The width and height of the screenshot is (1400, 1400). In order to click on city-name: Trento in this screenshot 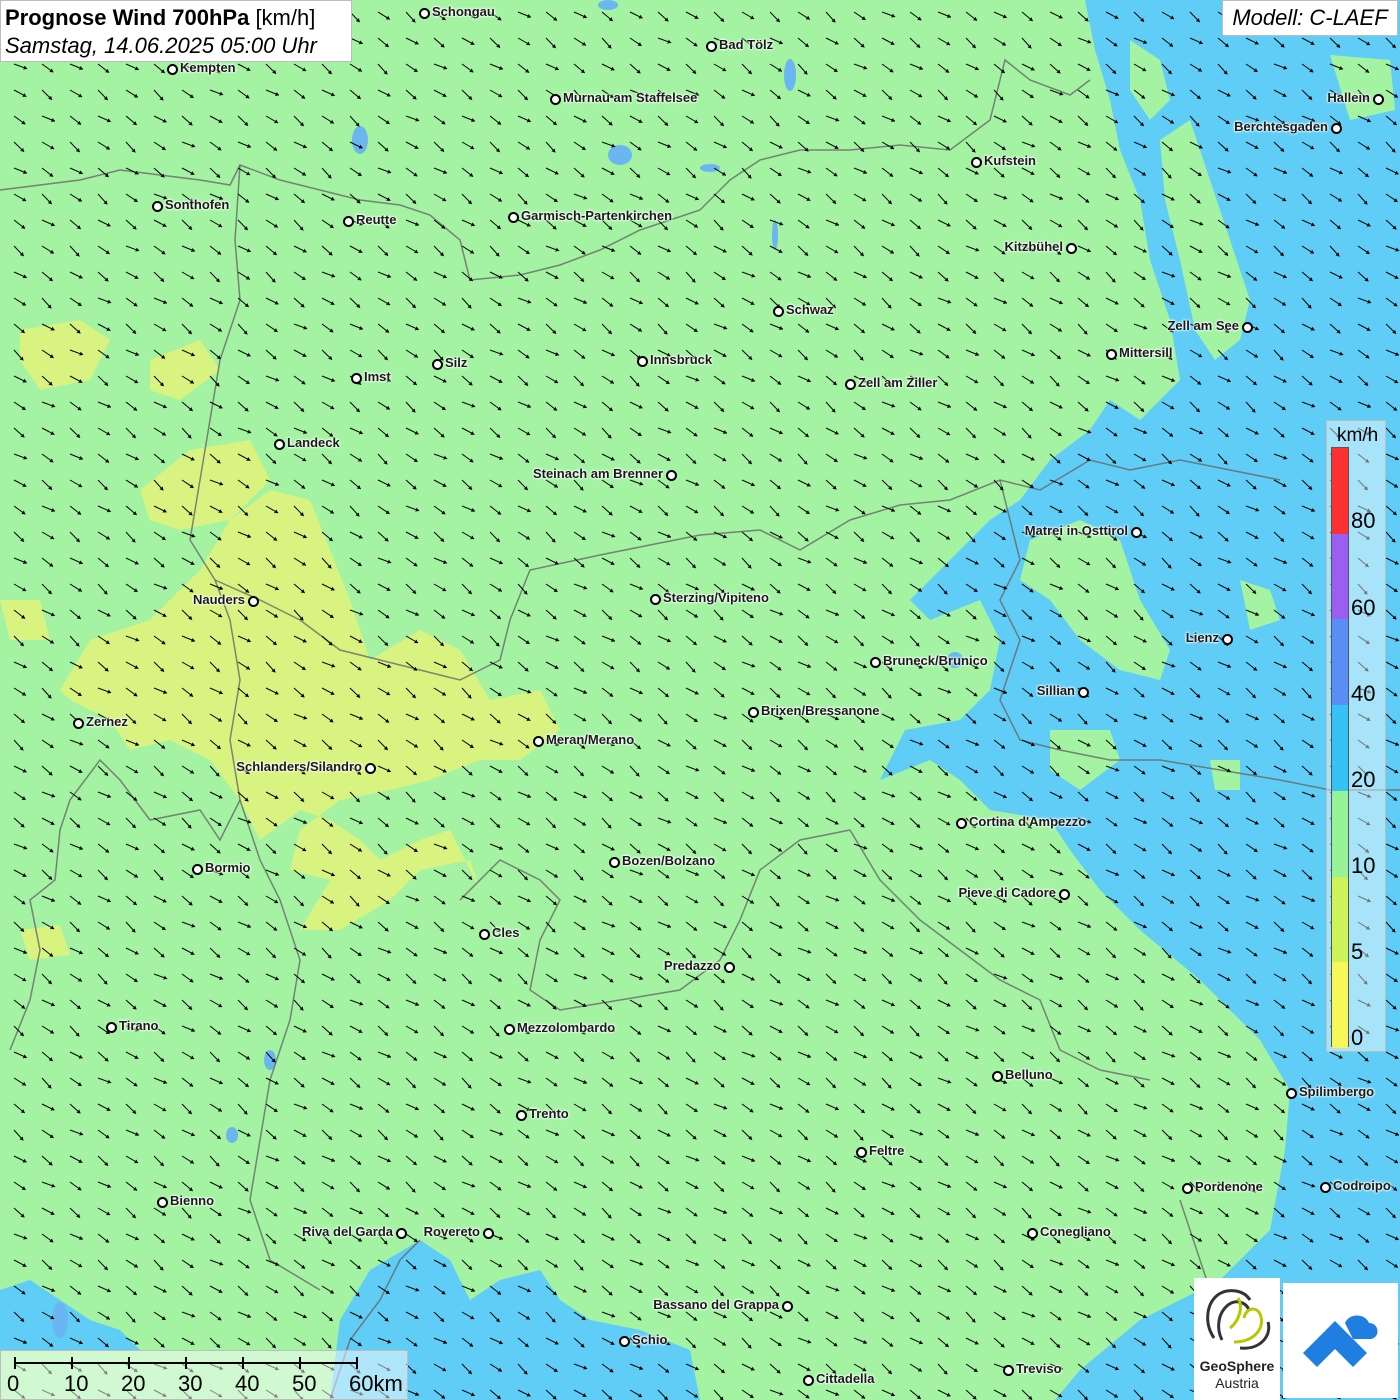, I will do `click(549, 1113)`.